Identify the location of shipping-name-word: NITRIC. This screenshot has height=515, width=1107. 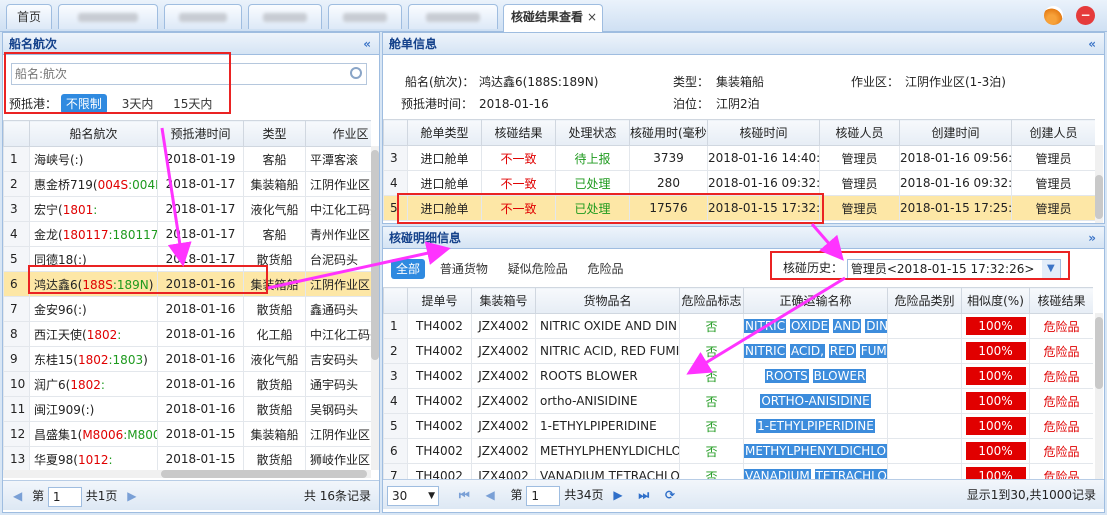
(765, 326).